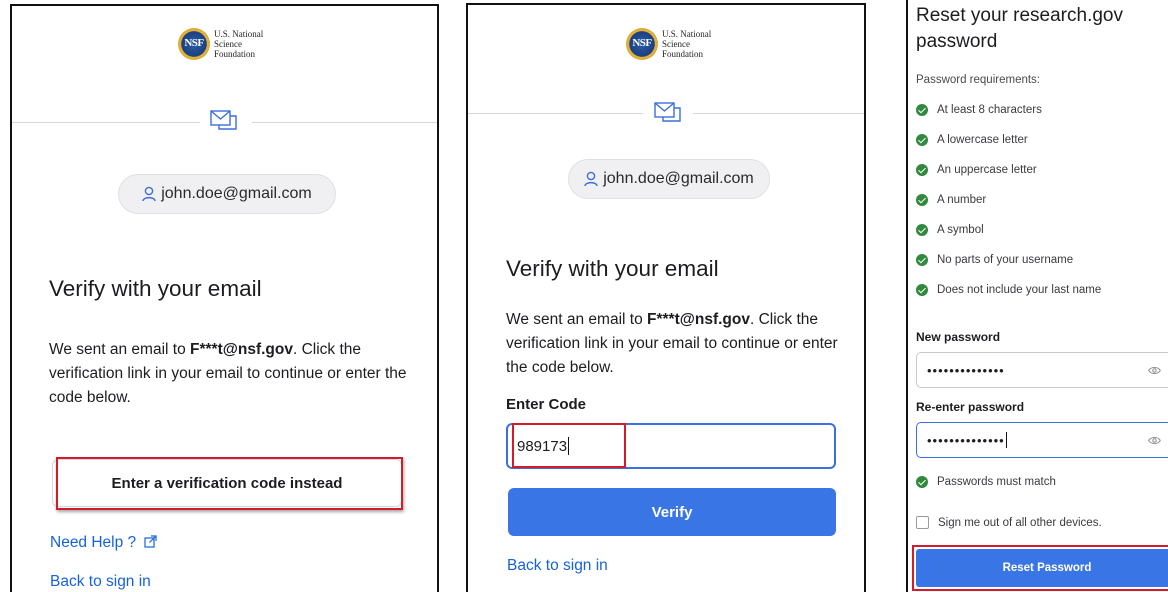  Describe the element at coordinates (1019, 28) in the screenshot. I see `page-title: Reset your research.gov password` at that location.